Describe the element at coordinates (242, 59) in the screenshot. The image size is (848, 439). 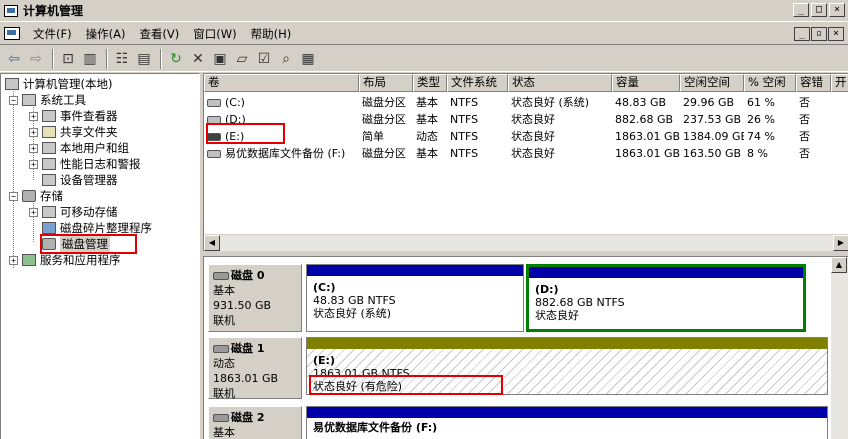
I see `open-icon: ▱` at that location.